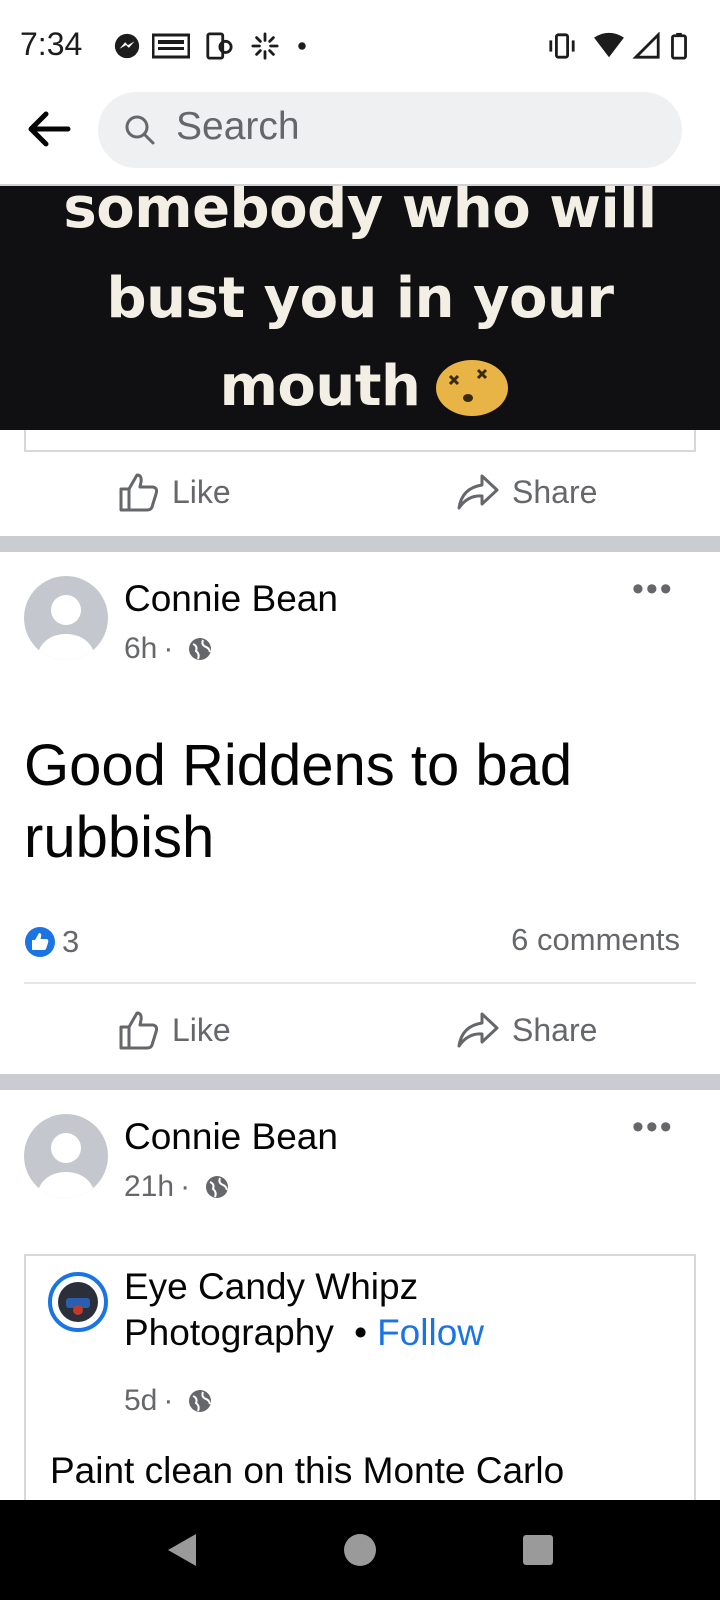  I want to click on reaction-summary: 3, so click(51, 942).